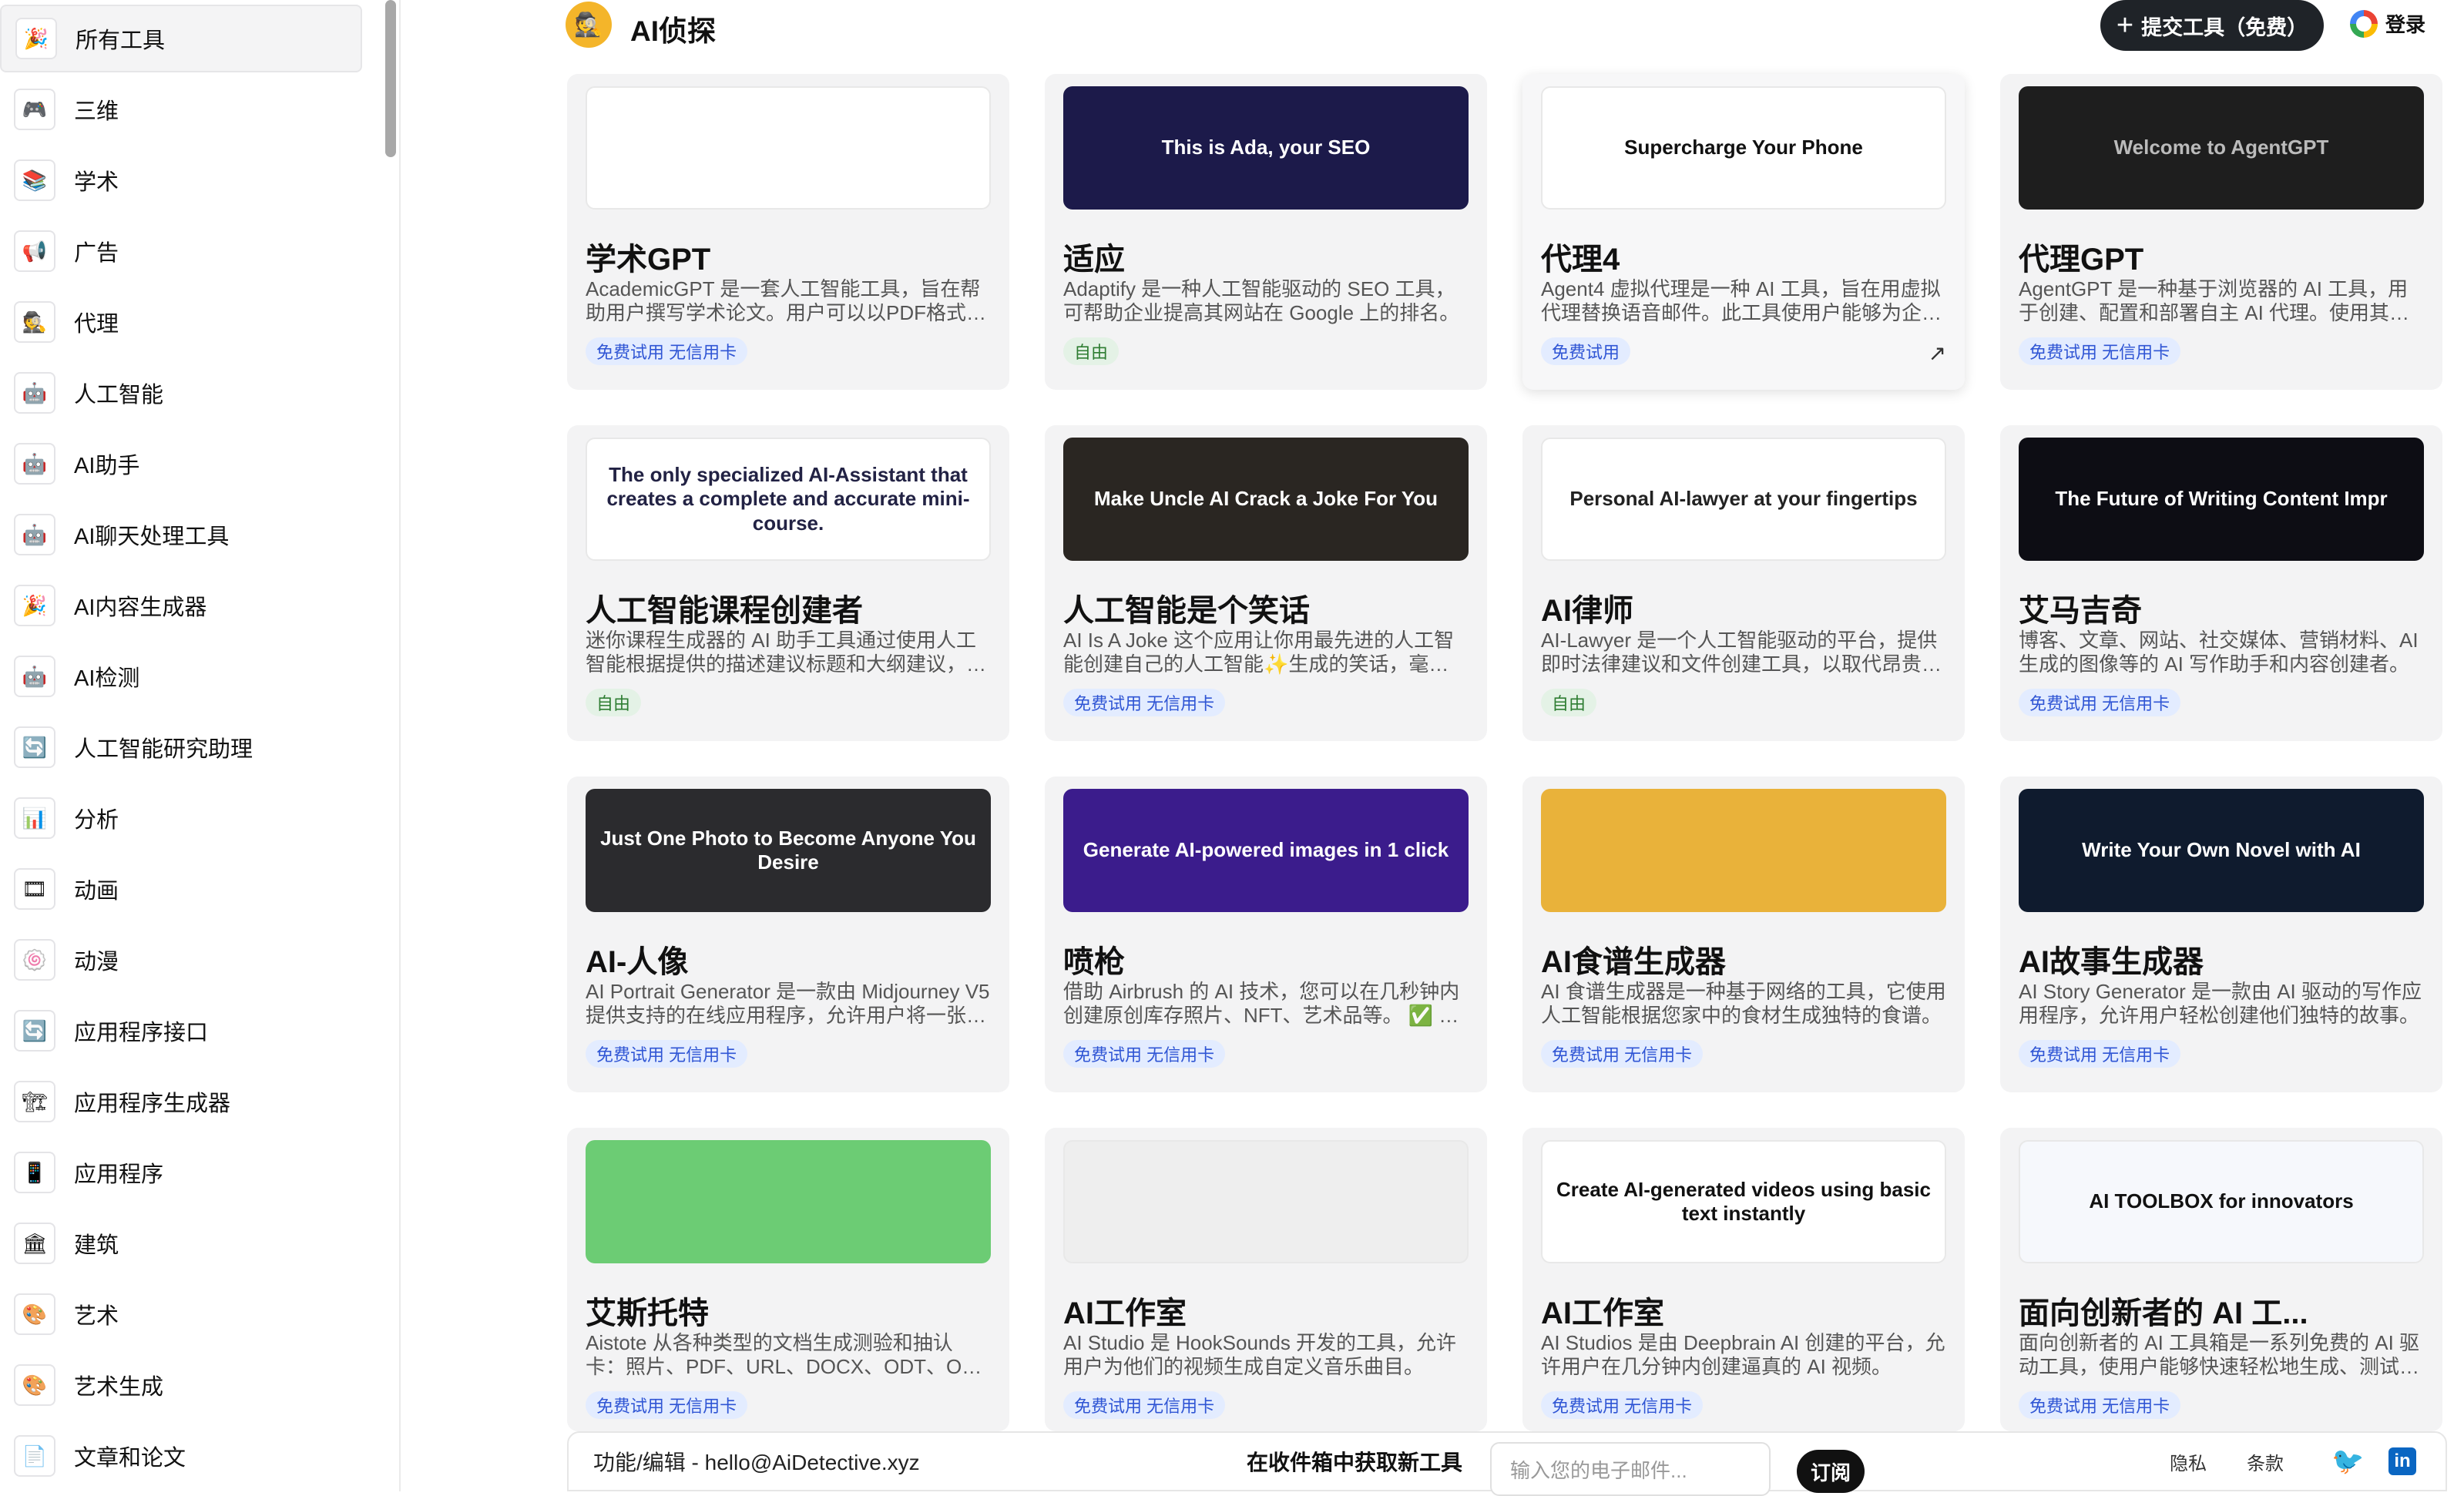  What do you see at coordinates (181, 109) in the screenshot?
I see `sidebar-item: 🎮 三维` at bounding box center [181, 109].